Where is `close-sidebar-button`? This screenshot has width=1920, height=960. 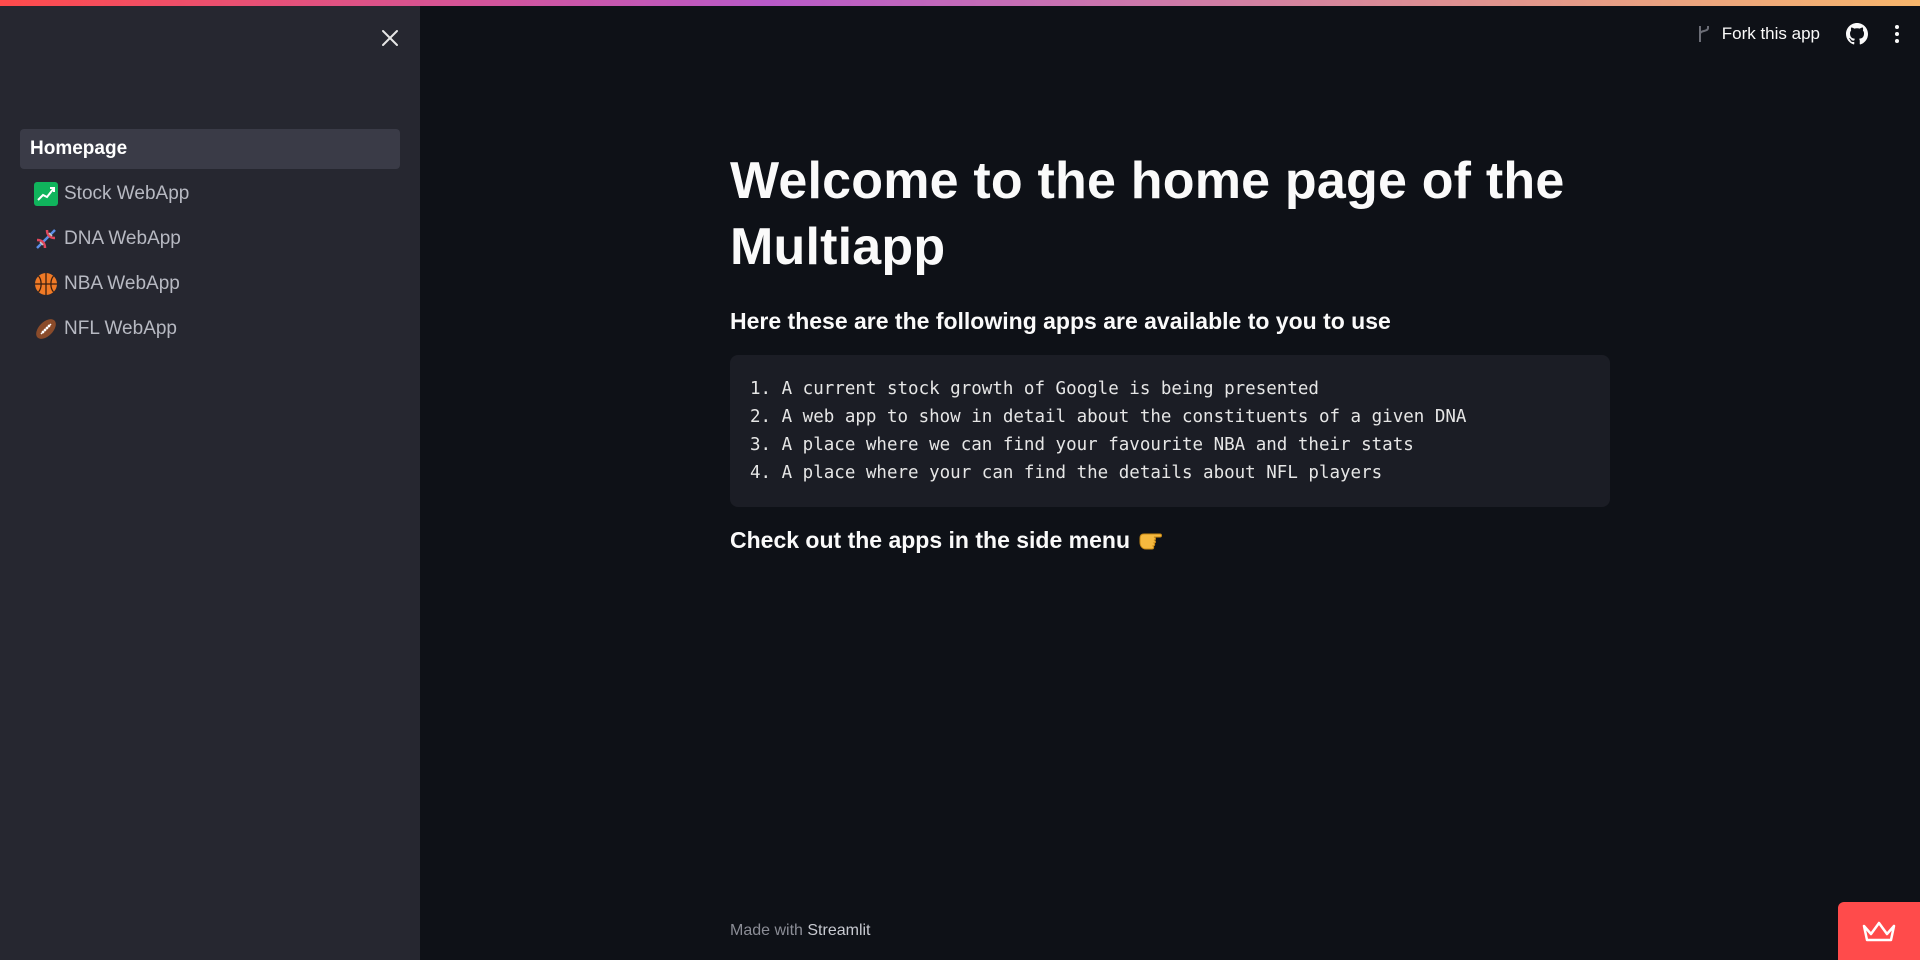
close-sidebar-button is located at coordinates (390, 38).